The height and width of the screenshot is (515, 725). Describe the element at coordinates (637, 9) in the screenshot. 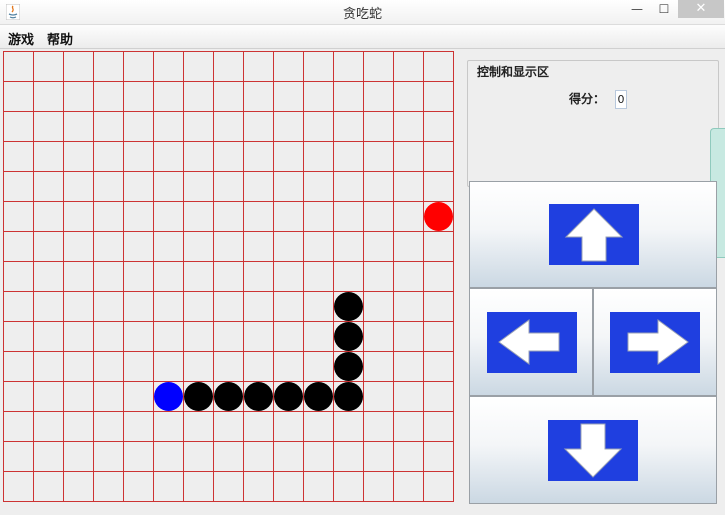

I see `minimize-button: —` at that location.